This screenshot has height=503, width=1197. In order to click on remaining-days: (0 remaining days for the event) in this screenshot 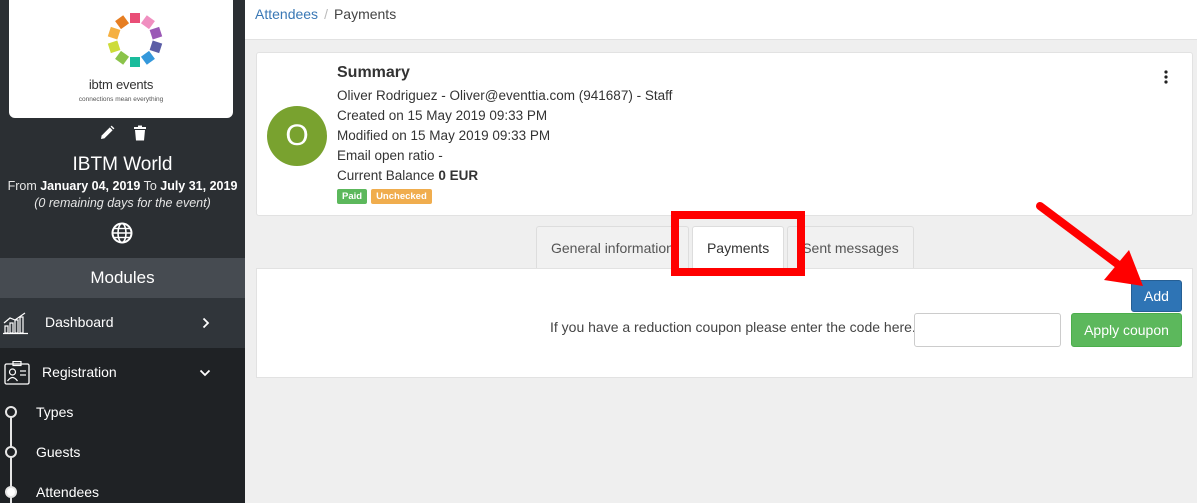, I will do `click(122, 203)`.